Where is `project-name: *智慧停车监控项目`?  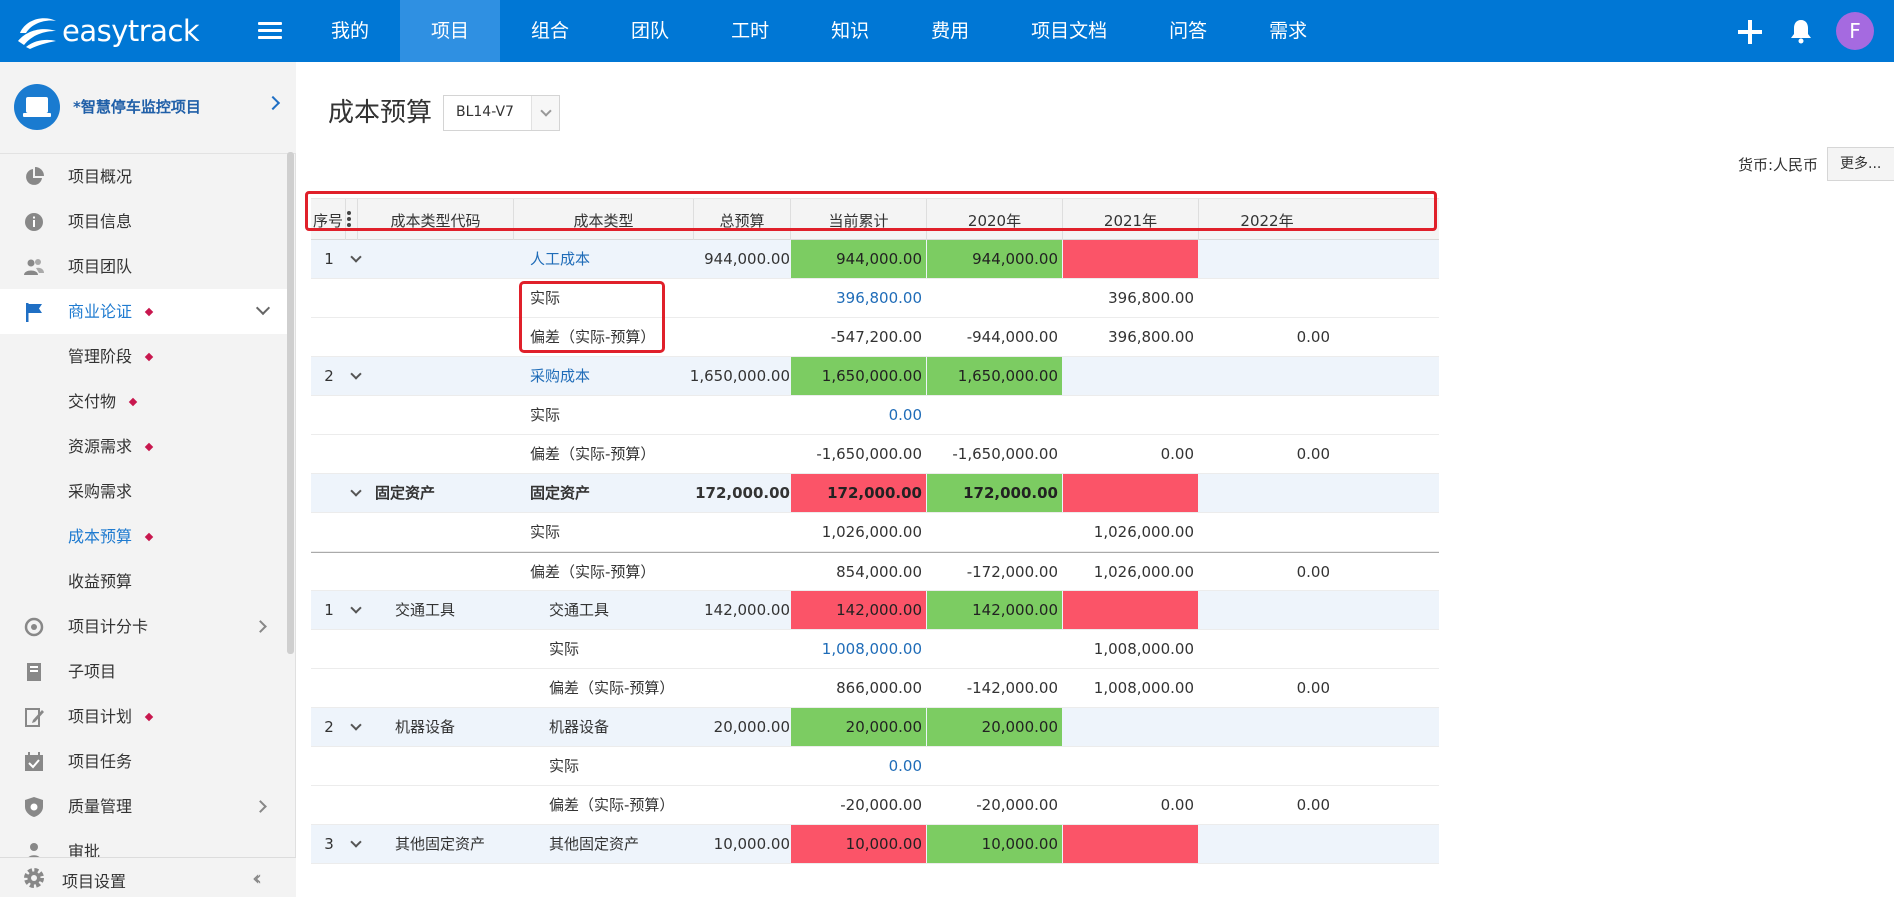 project-name: *智慧停车监控项目 is located at coordinates (137, 107).